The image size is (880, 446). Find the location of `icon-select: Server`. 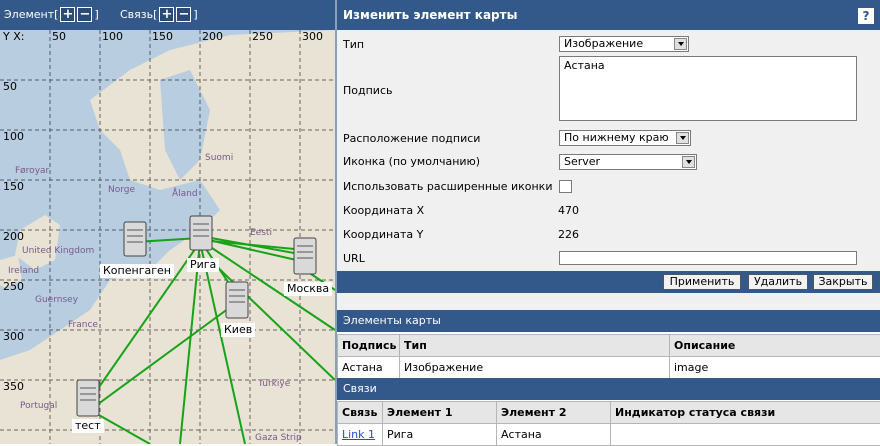

icon-select: Server is located at coordinates (628, 162).